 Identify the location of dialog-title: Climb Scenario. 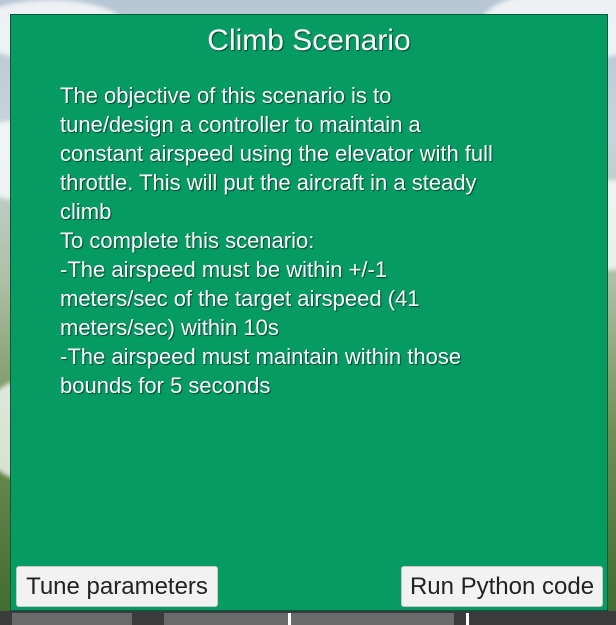
(309, 40).